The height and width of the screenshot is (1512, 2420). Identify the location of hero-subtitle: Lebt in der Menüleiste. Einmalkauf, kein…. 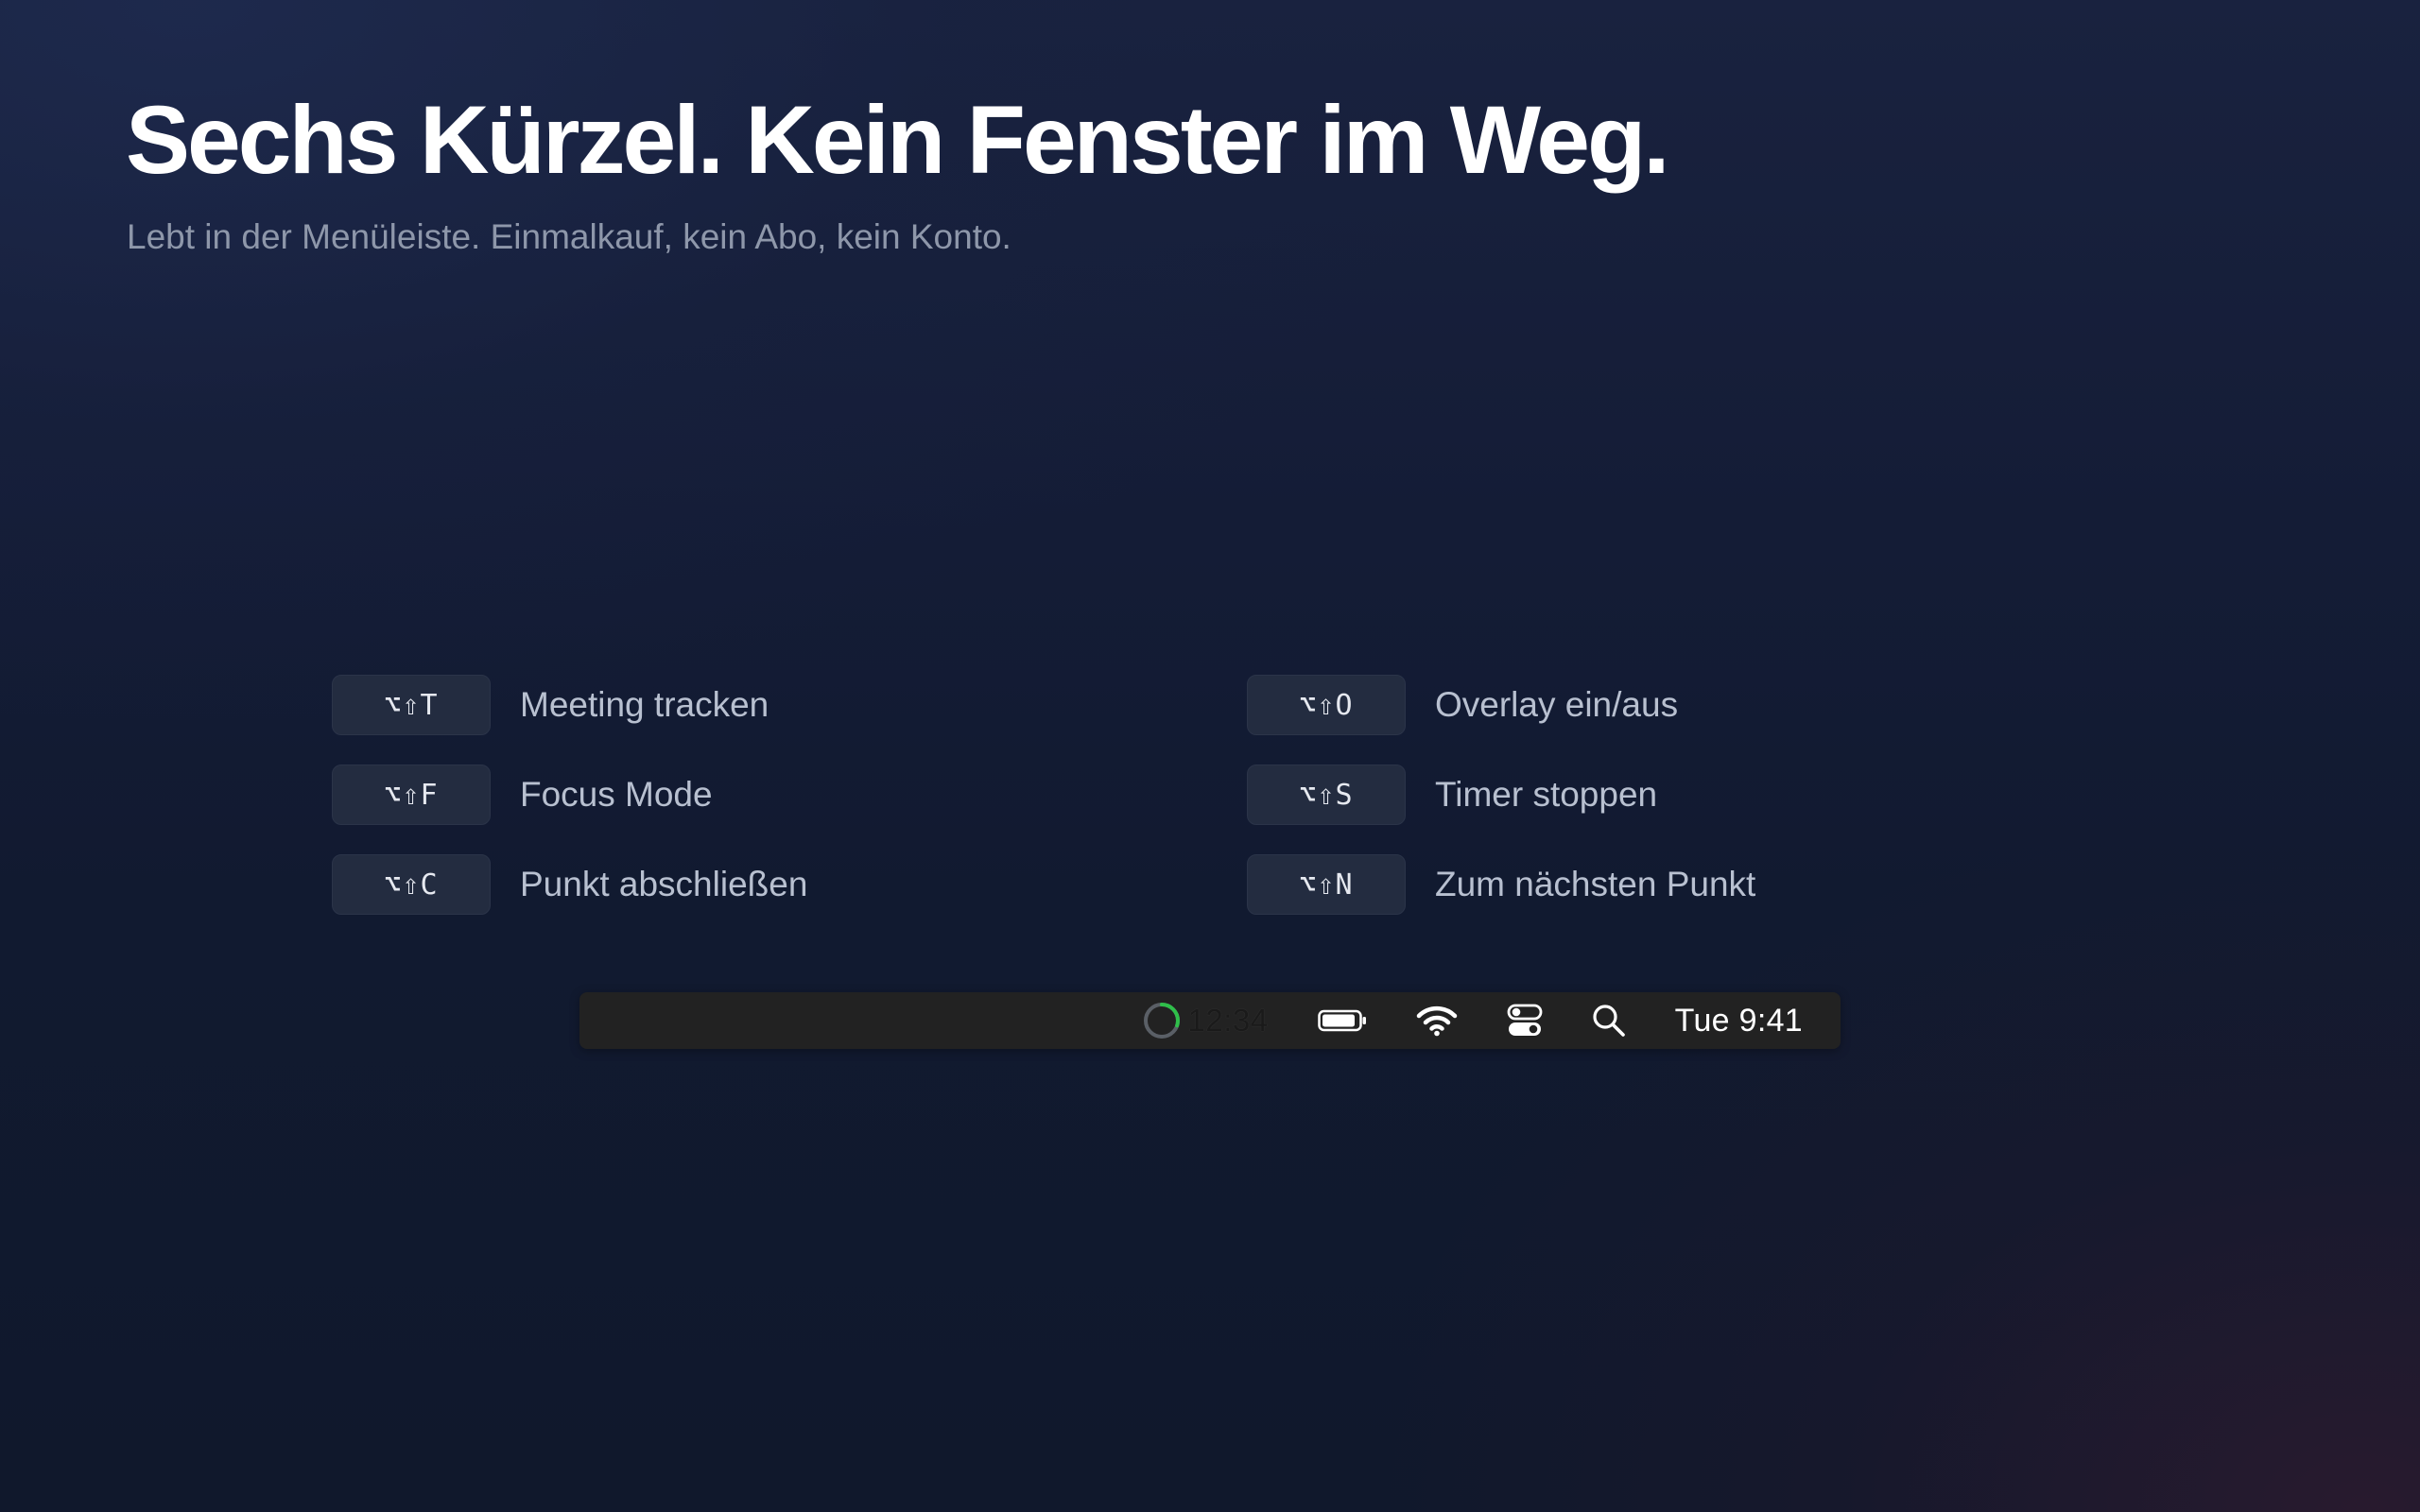
(569, 236).